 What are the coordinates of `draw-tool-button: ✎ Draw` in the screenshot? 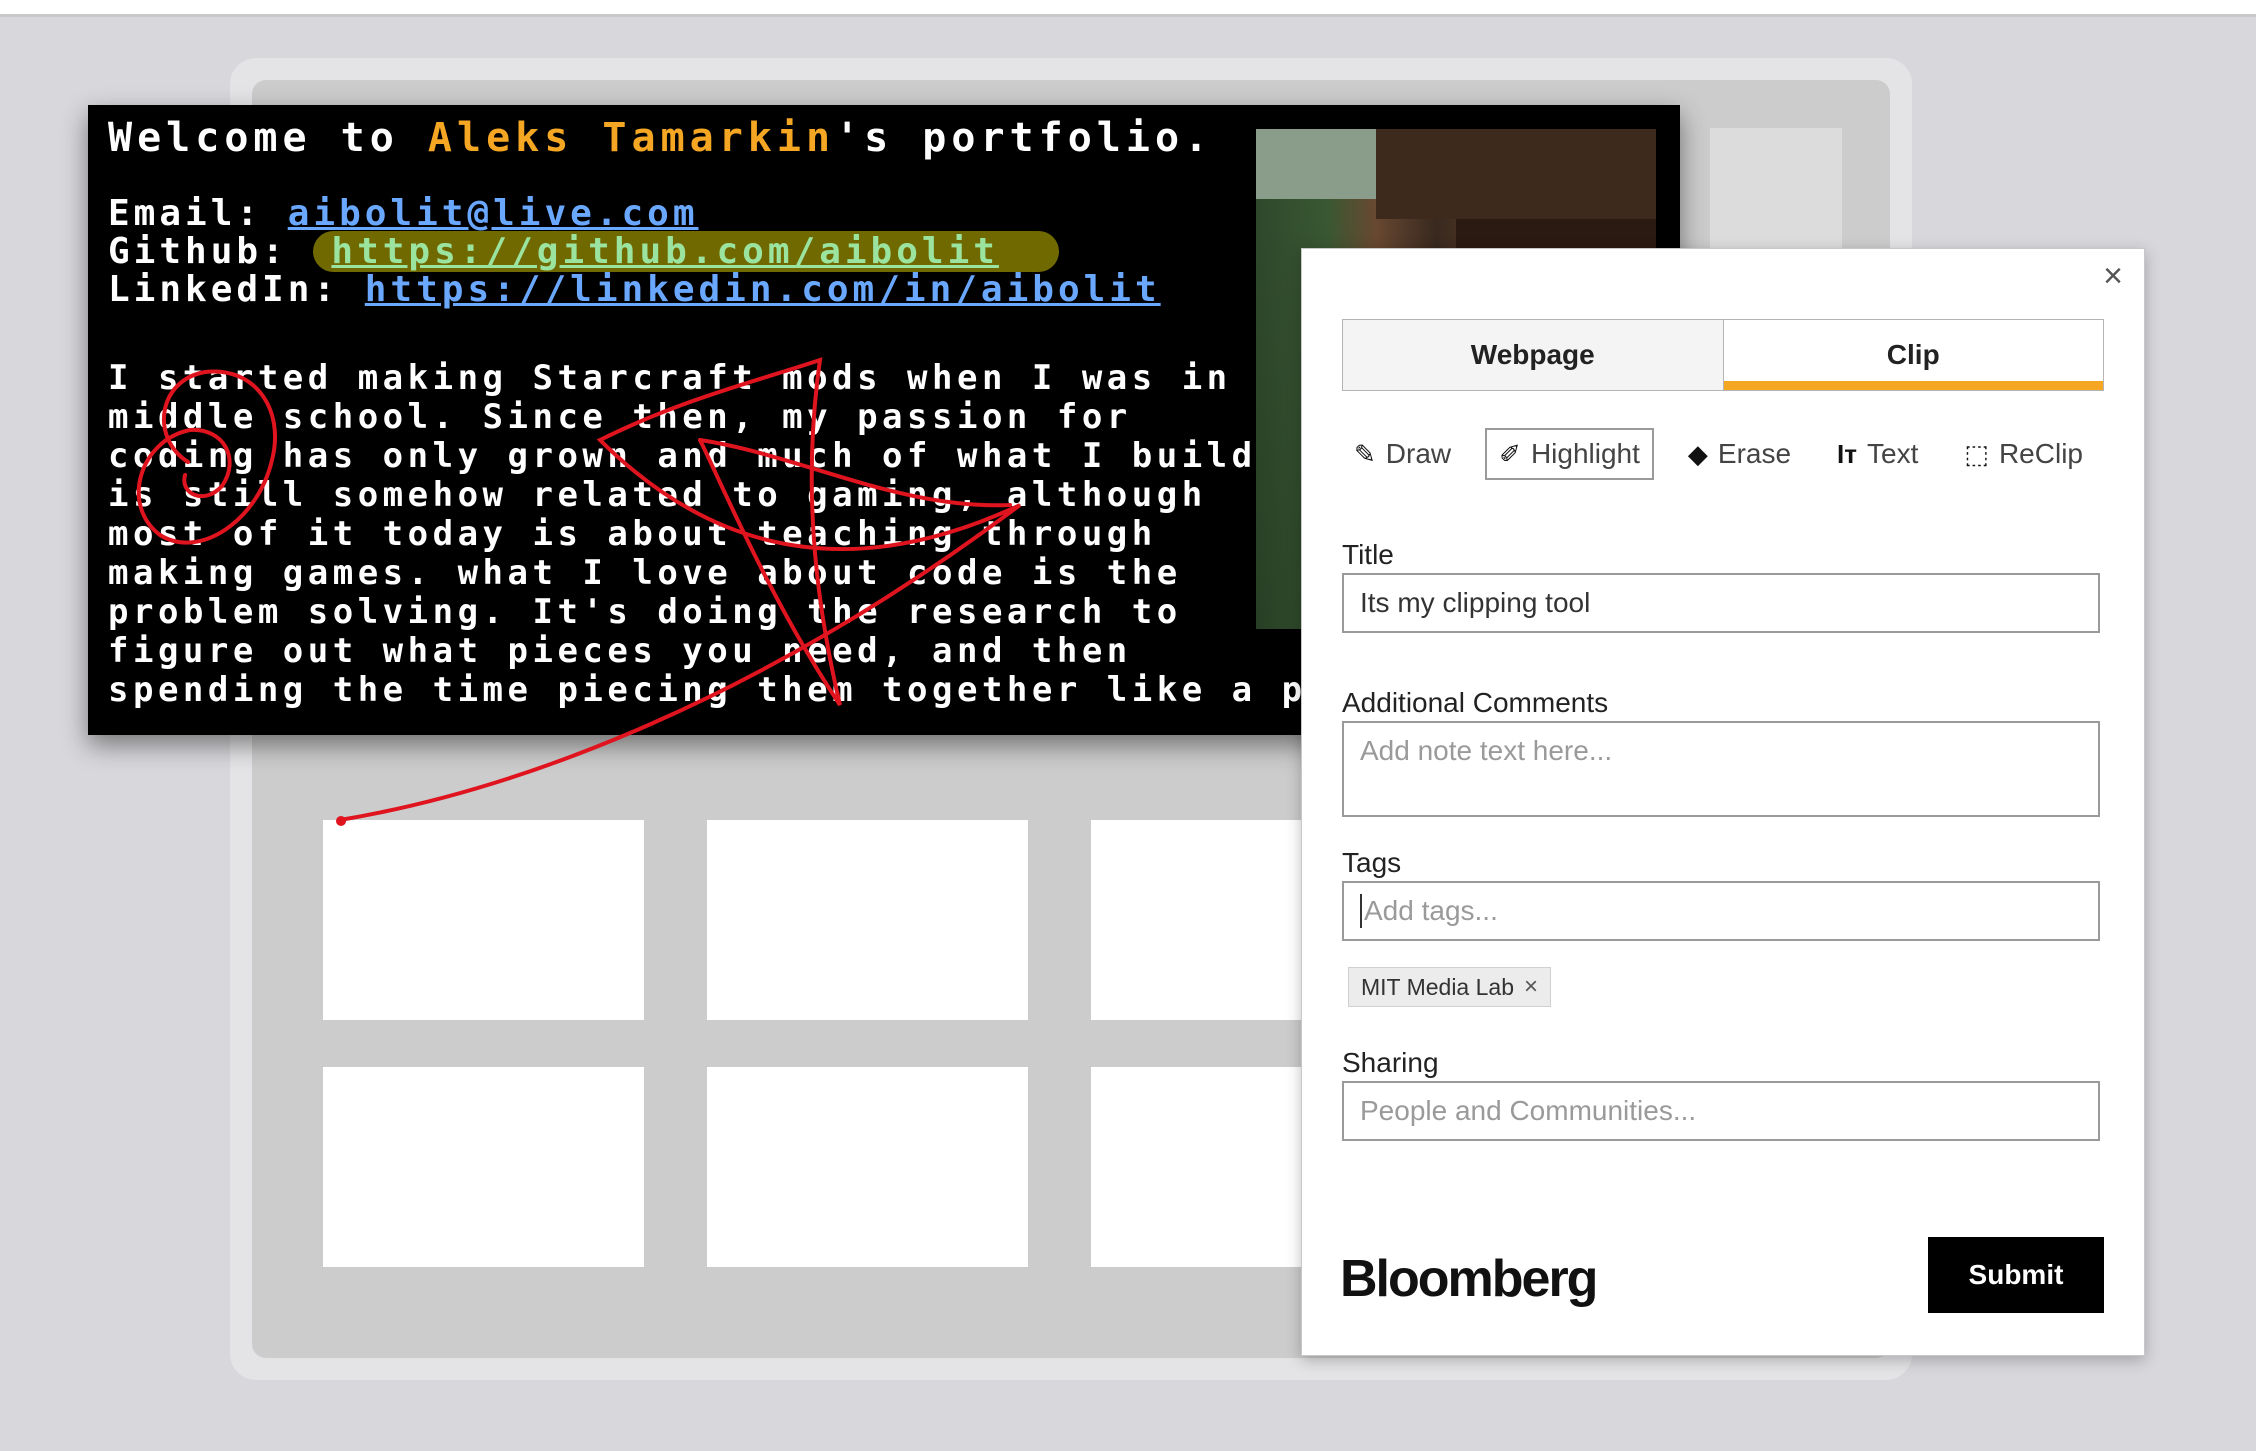 It's located at (1402, 454).